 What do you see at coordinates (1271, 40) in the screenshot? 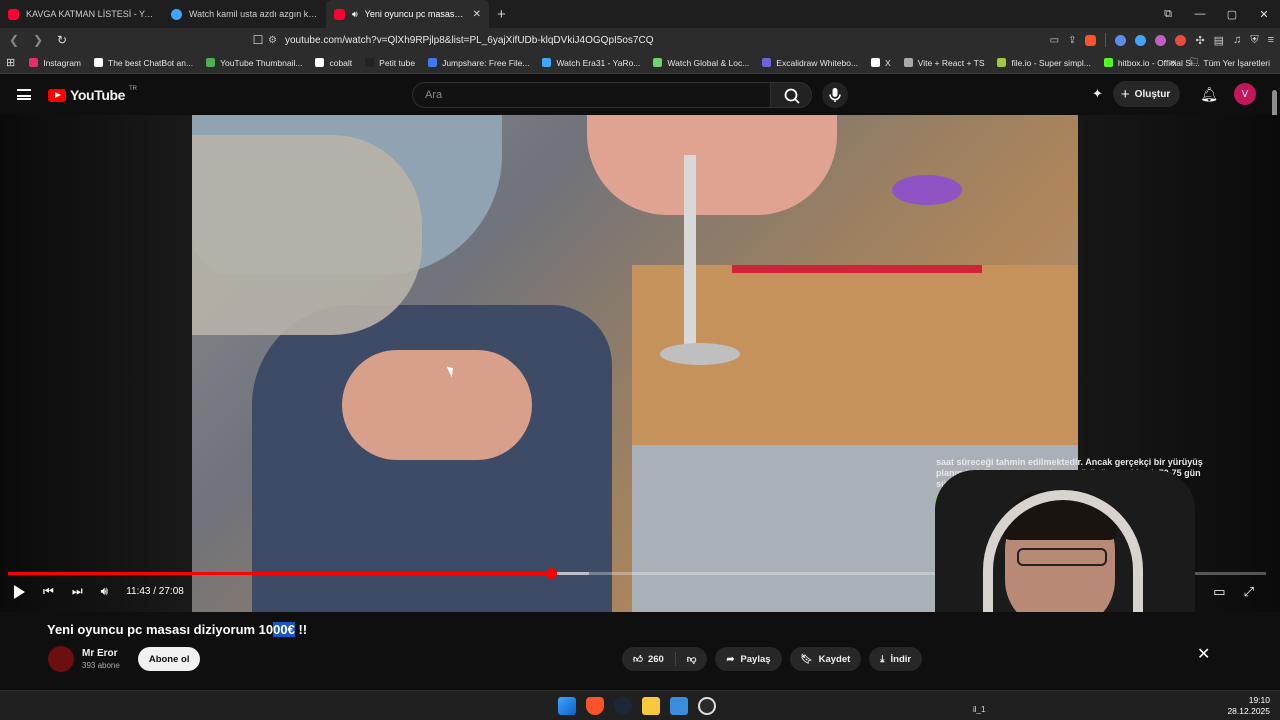
I see `menu-icon: ≡` at bounding box center [1271, 40].